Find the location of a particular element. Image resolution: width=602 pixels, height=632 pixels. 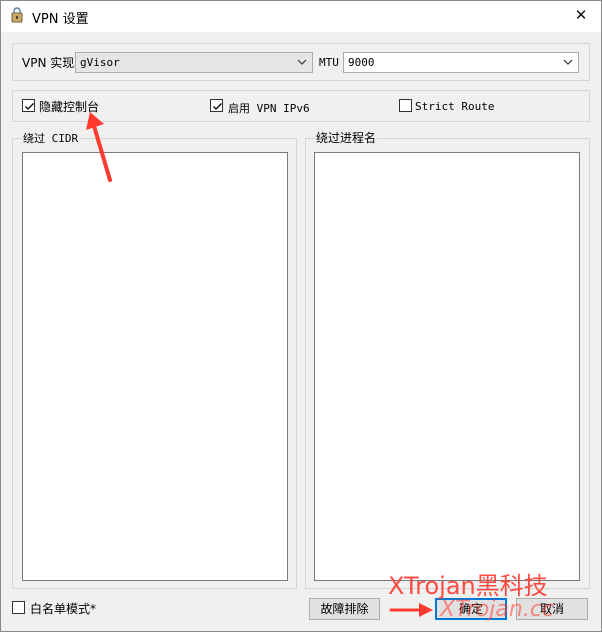

title-bar is located at coordinates (301, 16).